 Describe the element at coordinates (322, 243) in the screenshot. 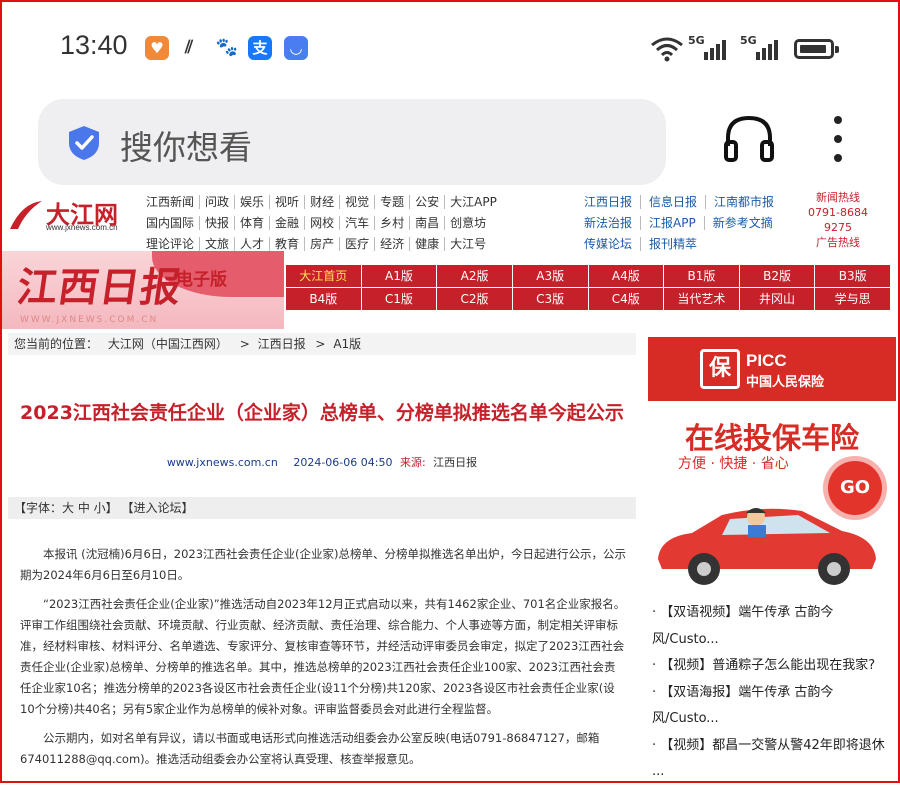

I see `nav-link: 房产` at that location.